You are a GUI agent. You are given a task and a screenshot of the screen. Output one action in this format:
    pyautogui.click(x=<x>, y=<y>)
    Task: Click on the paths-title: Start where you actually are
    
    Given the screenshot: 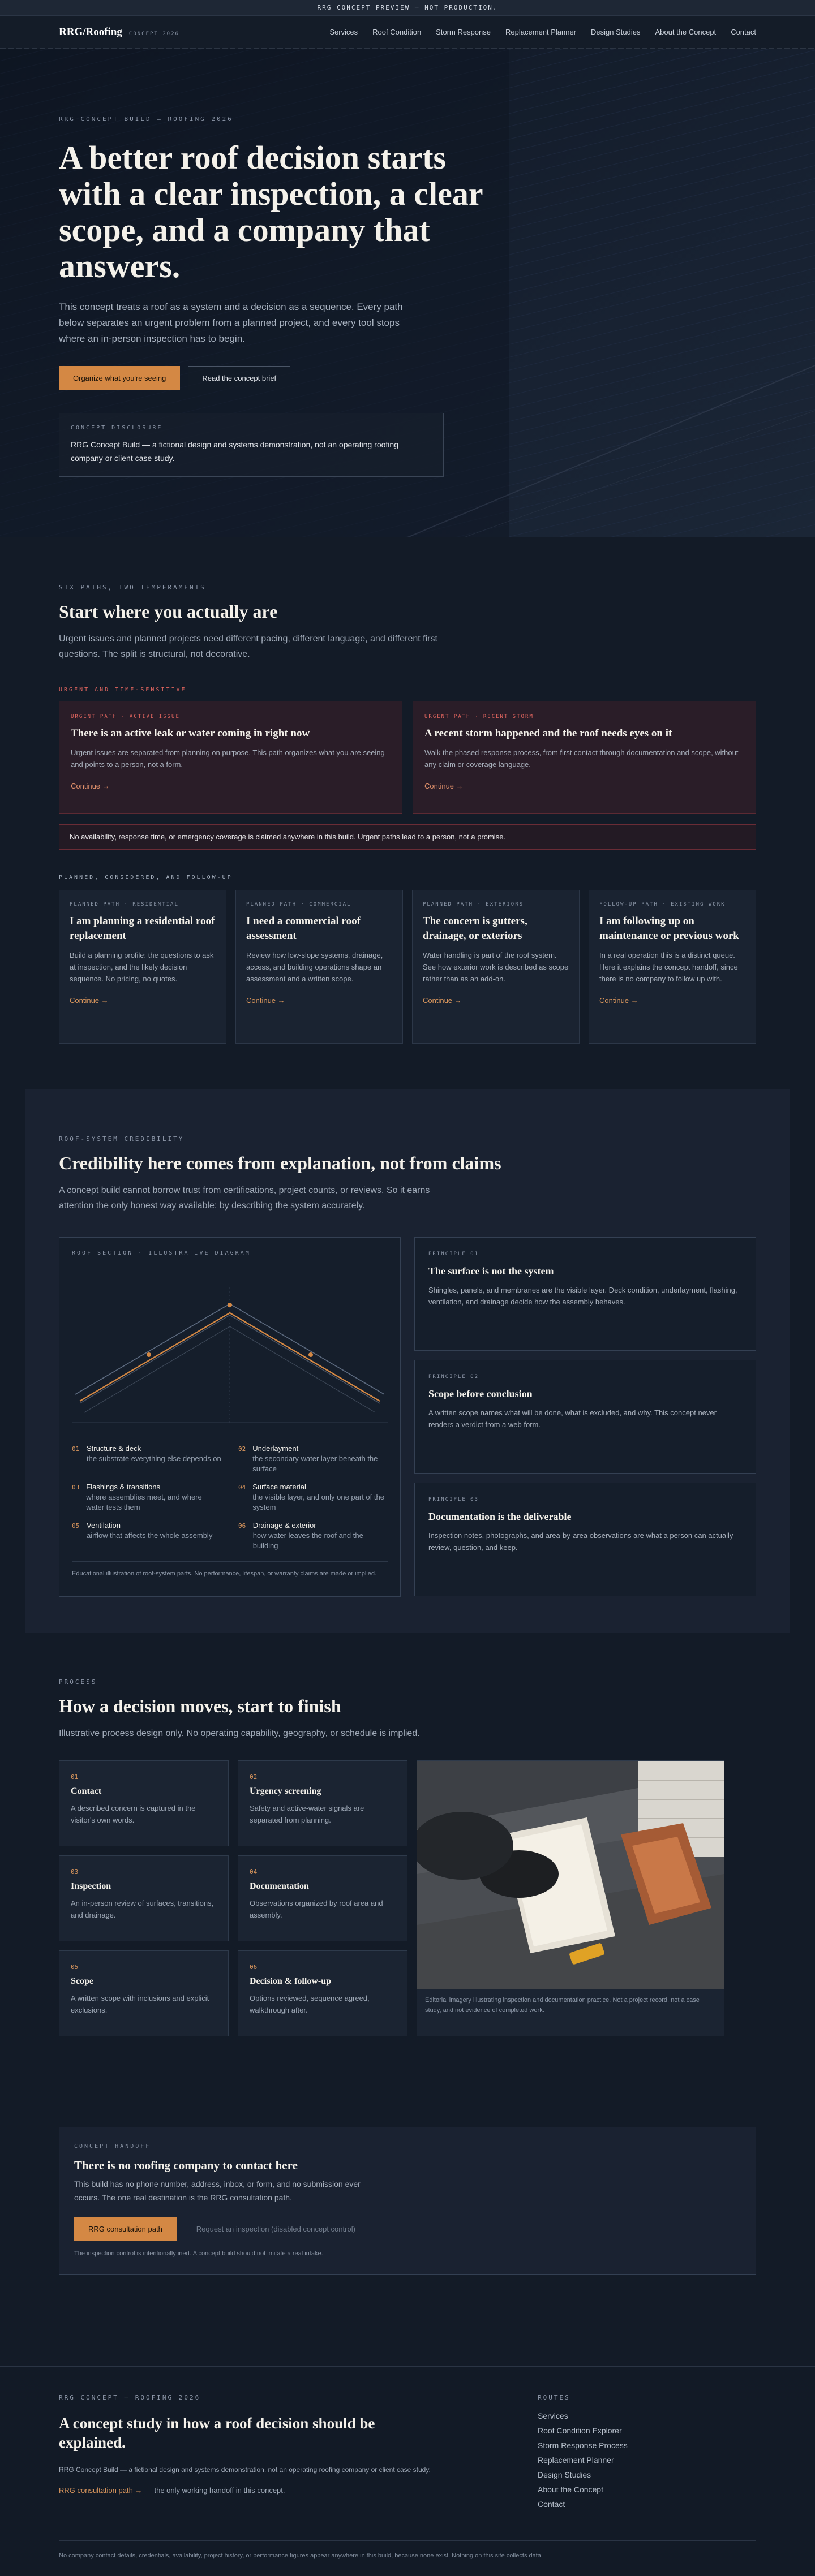 What is the action you would take?
    pyautogui.click(x=168, y=611)
    